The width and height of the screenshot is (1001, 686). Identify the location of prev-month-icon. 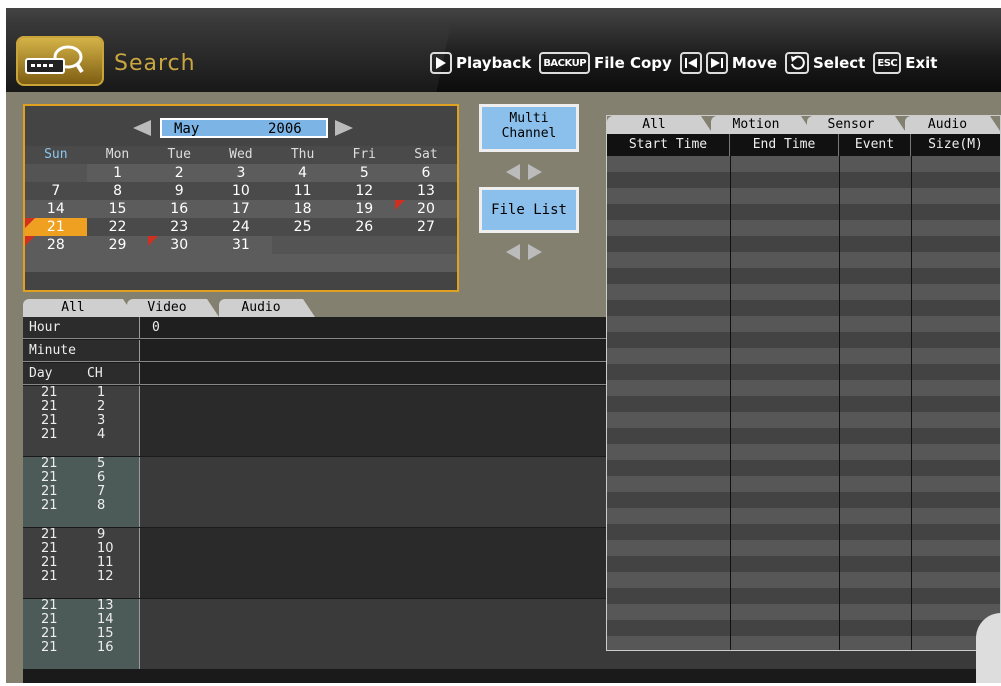
(142, 128).